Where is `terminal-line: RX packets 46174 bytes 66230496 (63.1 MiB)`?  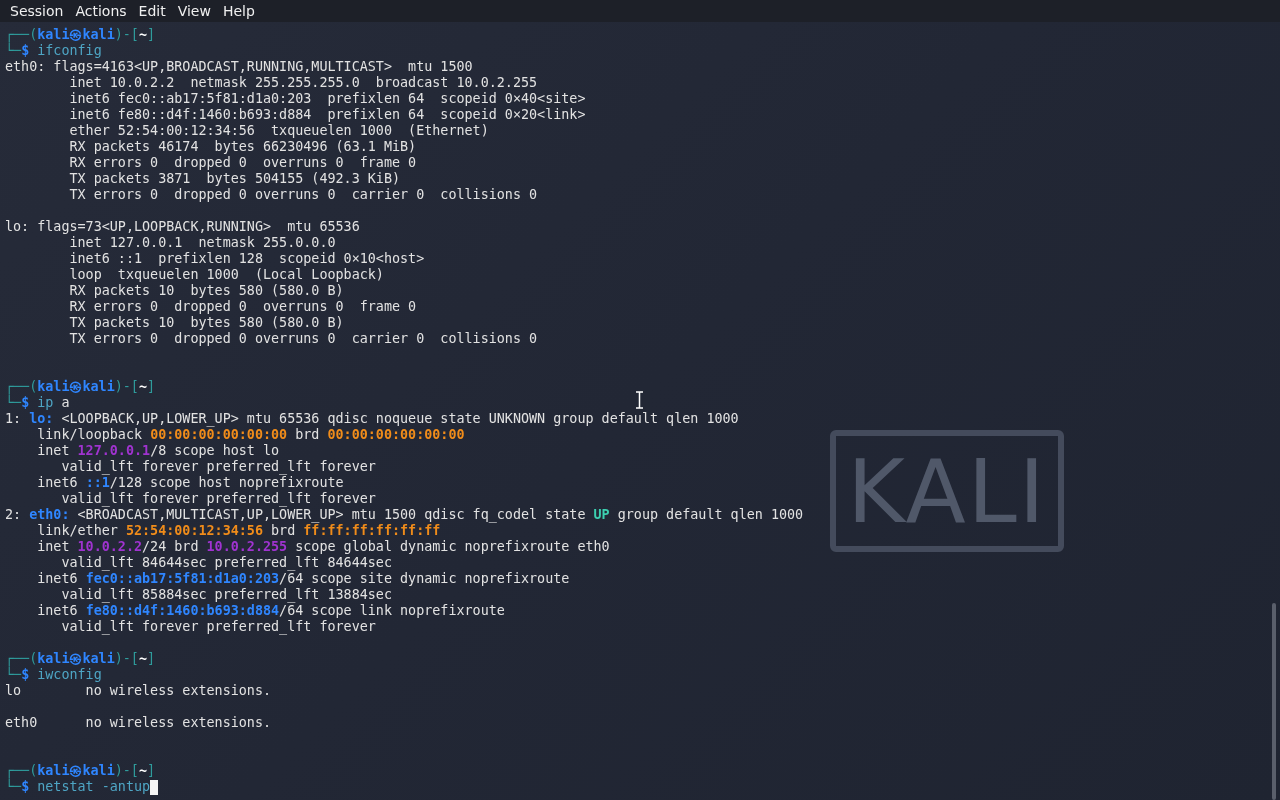
terminal-line: RX packets 46174 bytes 66230496 (63.1 MiB) is located at coordinates (242, 147).